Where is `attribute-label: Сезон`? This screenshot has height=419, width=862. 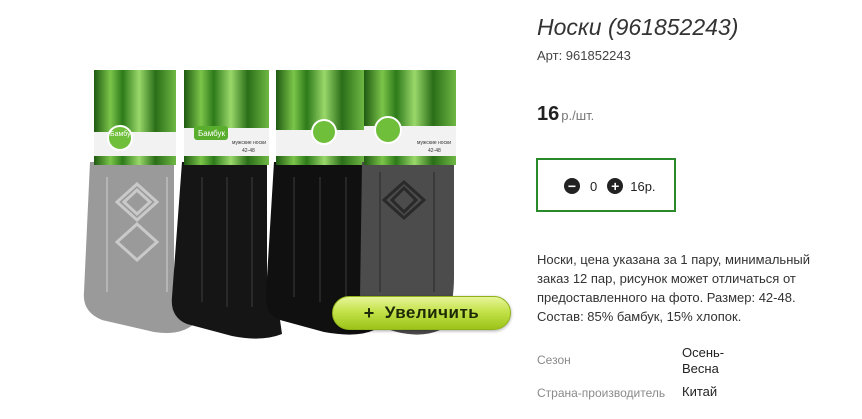
attribute-label: Сезон is located at coordinates (554, 360).